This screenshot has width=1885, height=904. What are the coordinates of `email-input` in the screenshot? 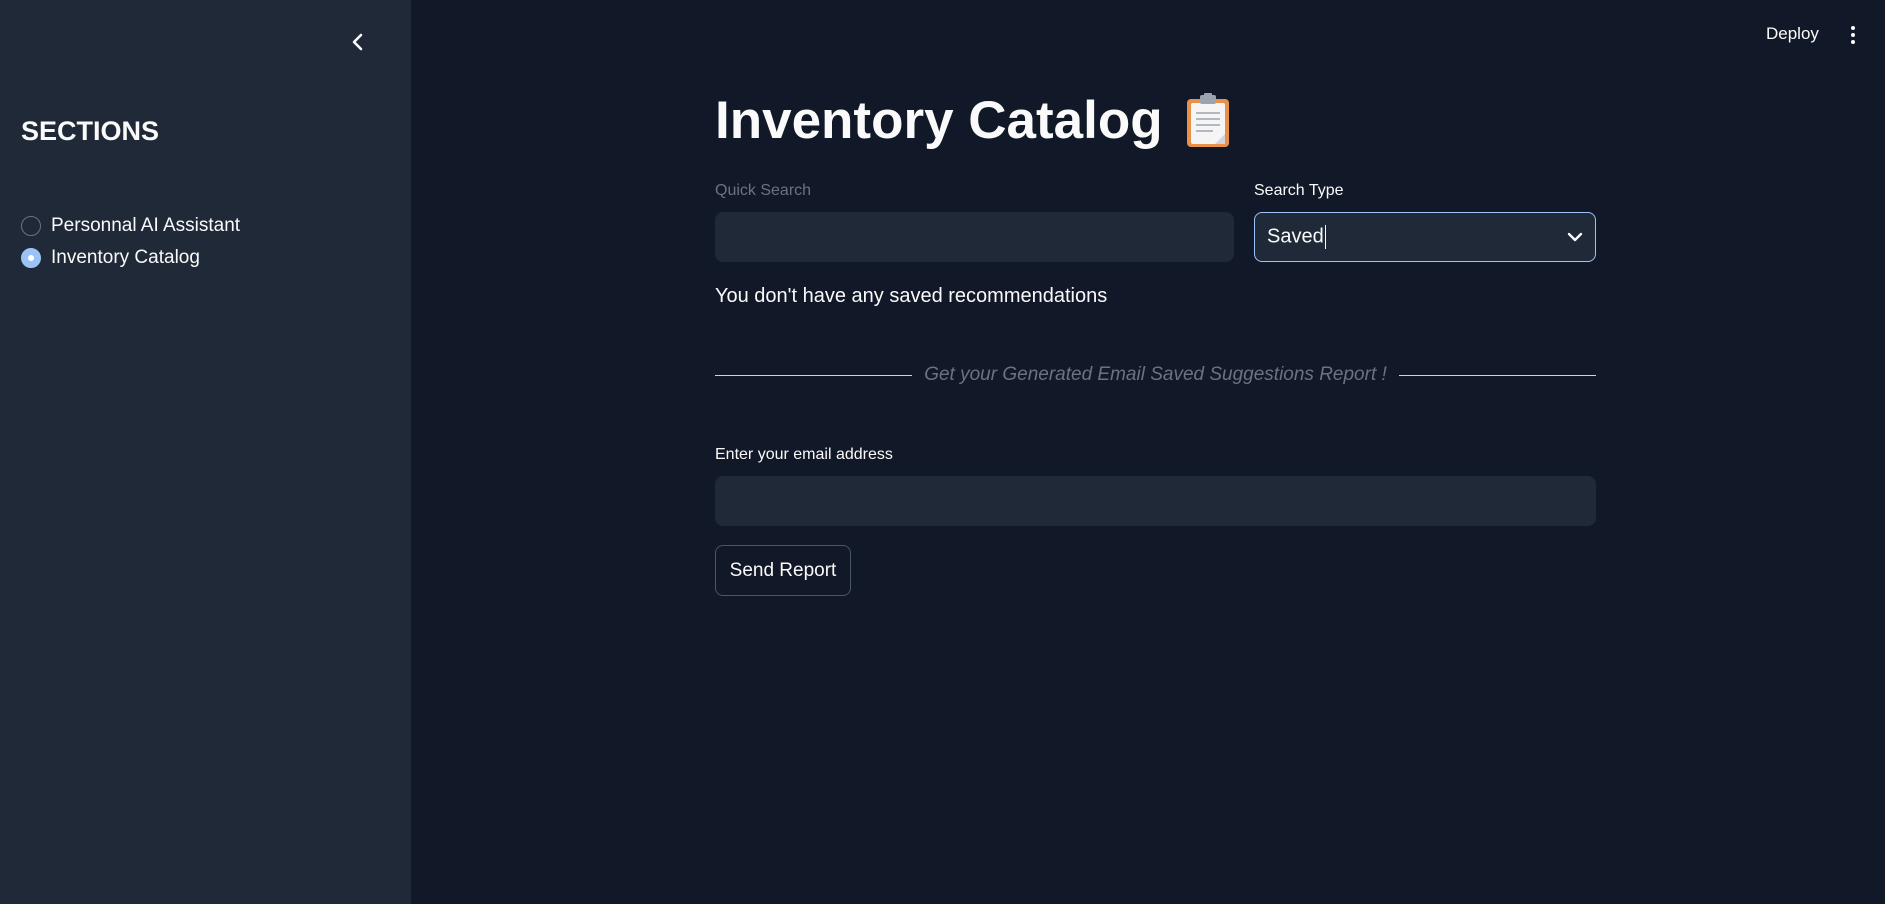 It's located at (1155, 501).